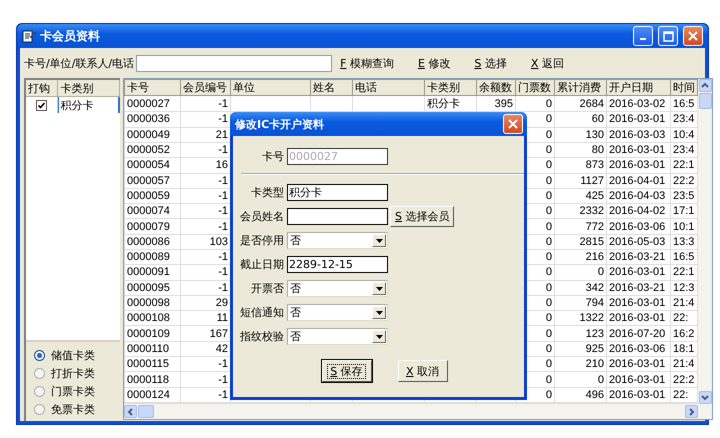 The width and height of the screenshot is (720, 438). I want to click on search-field, so click(234, 63).